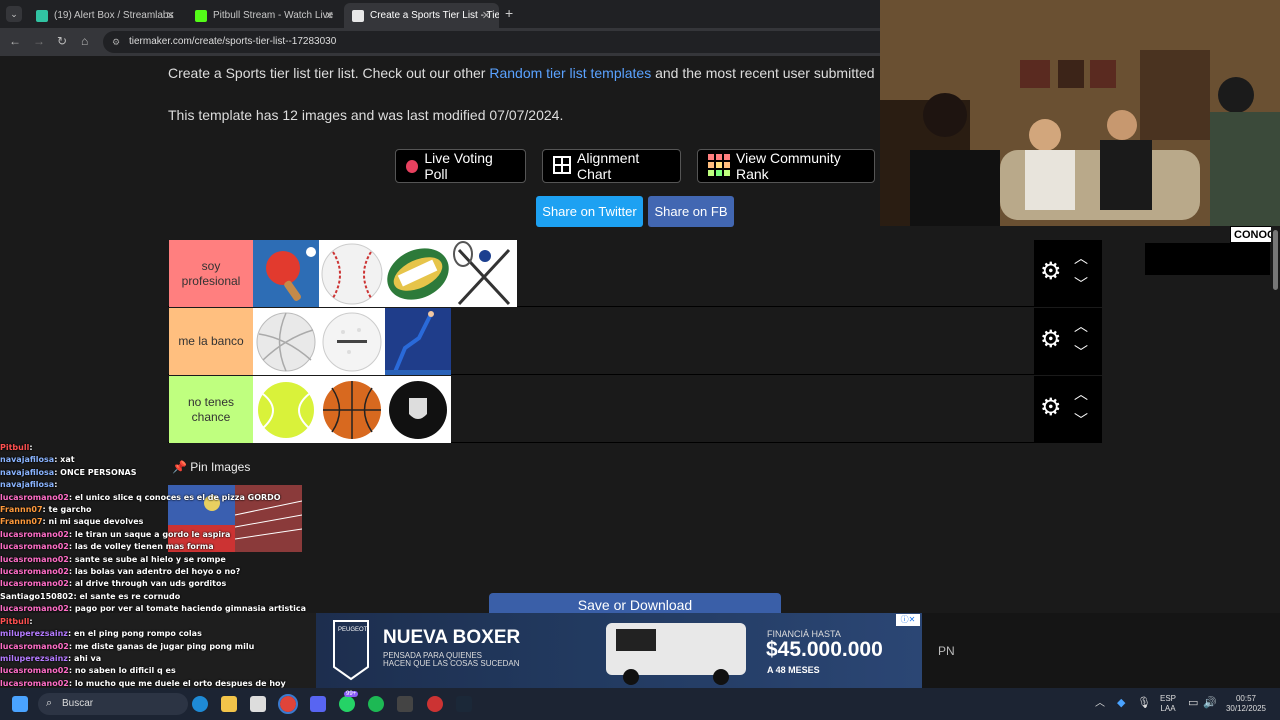 This screenshot has height=720, width=1280. I want to click on discord-icon, so click(318, 704).